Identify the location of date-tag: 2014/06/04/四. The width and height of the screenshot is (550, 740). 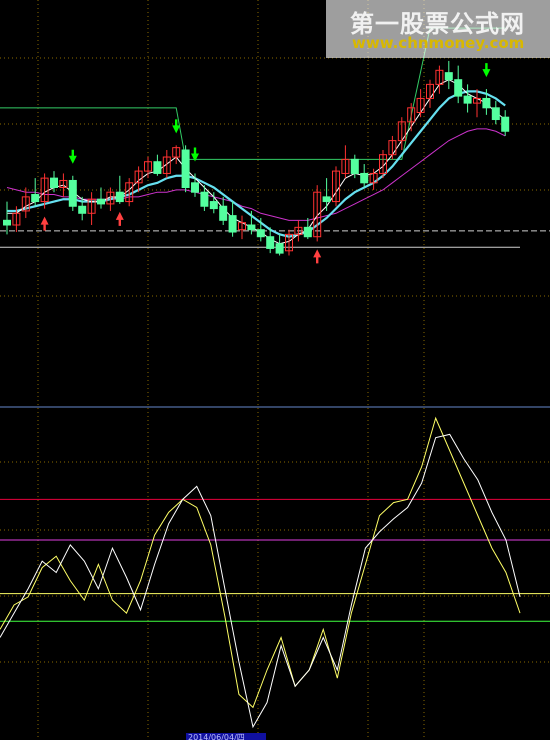
(216, 736).